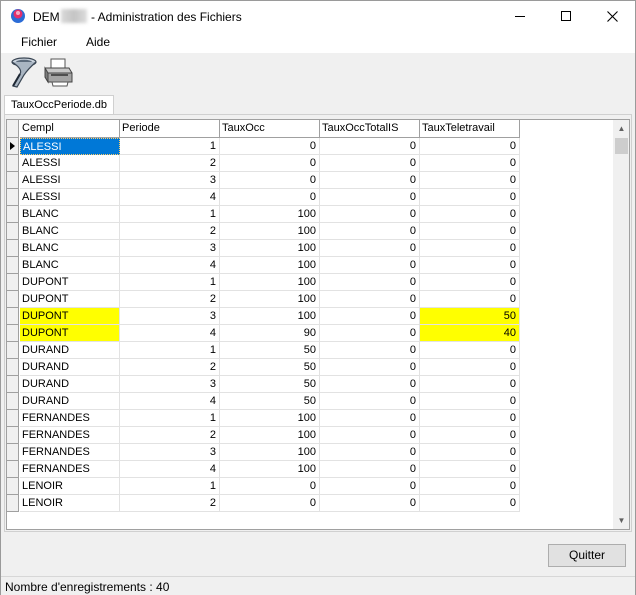 This screenshot has height=595, width=636. What do you see at coordinates (621, 146) in the screenshot?
I see `scroll-thumb` at bounding box center [621, 146].